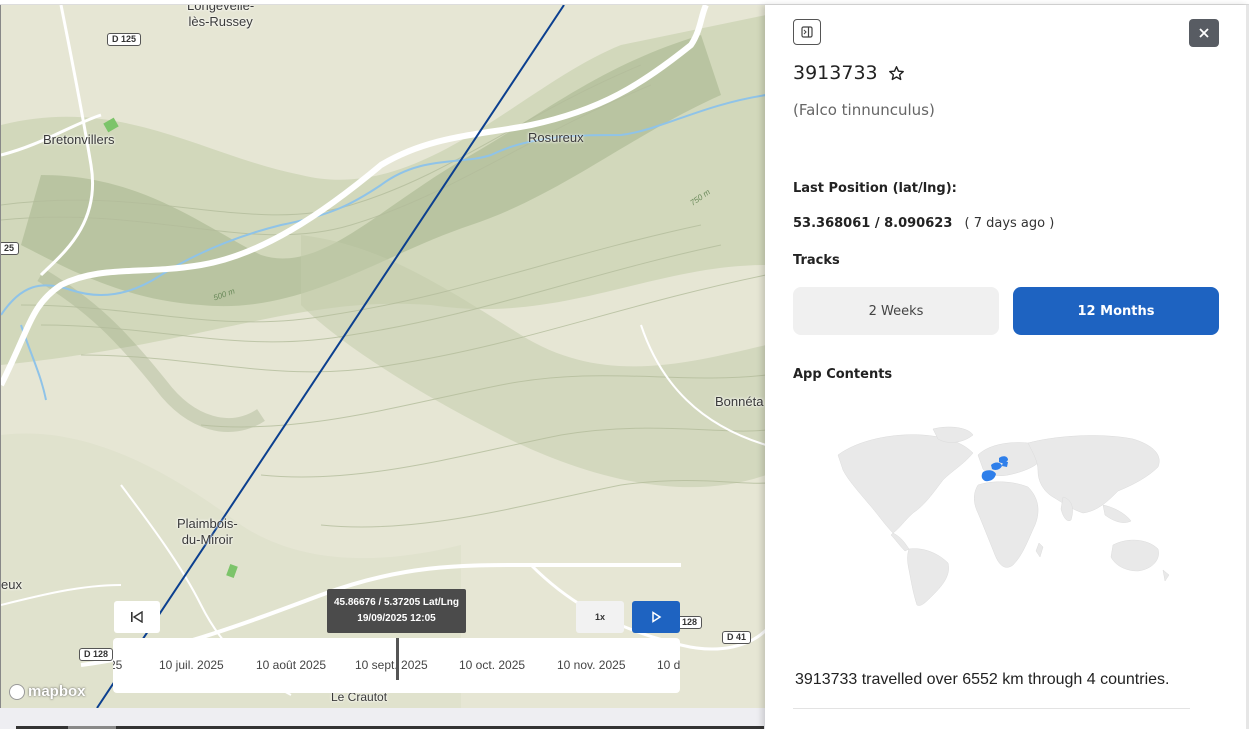 This screenshot has height=729, width=1249. I want to click on tracks-2-weeks-button: 2 Weeks, so click(896, 311).